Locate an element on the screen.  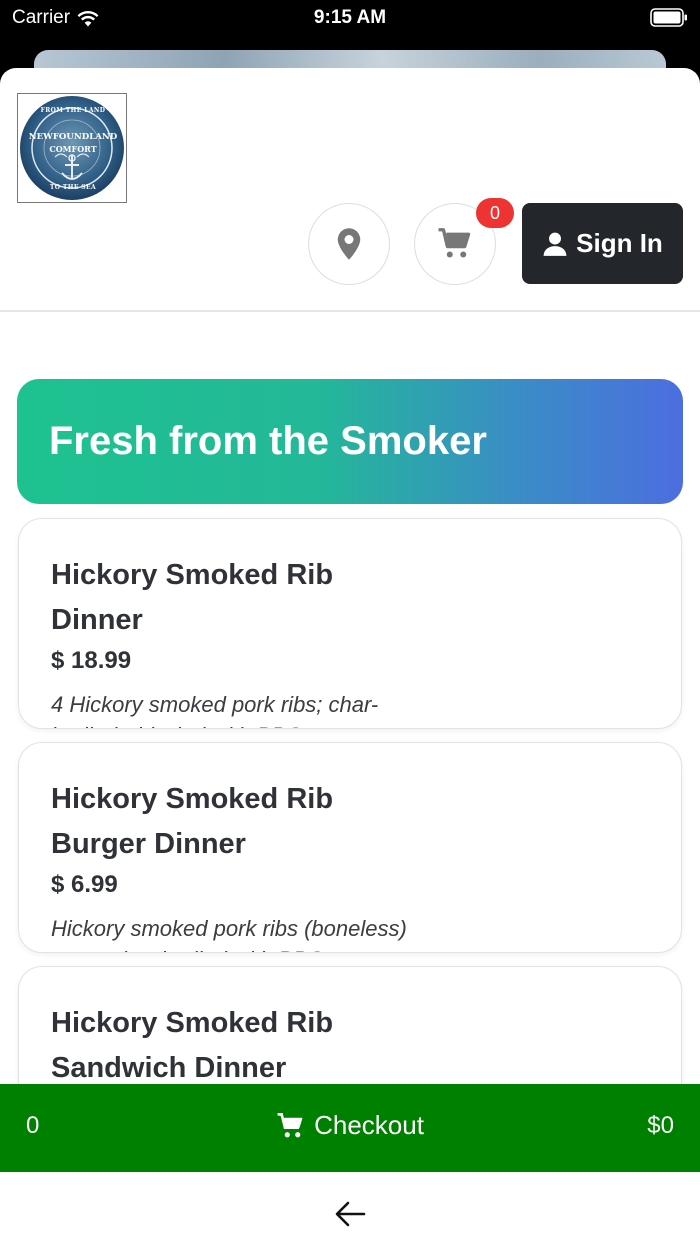
checkout-button: Checkout is located at coordinates (350, 1125).